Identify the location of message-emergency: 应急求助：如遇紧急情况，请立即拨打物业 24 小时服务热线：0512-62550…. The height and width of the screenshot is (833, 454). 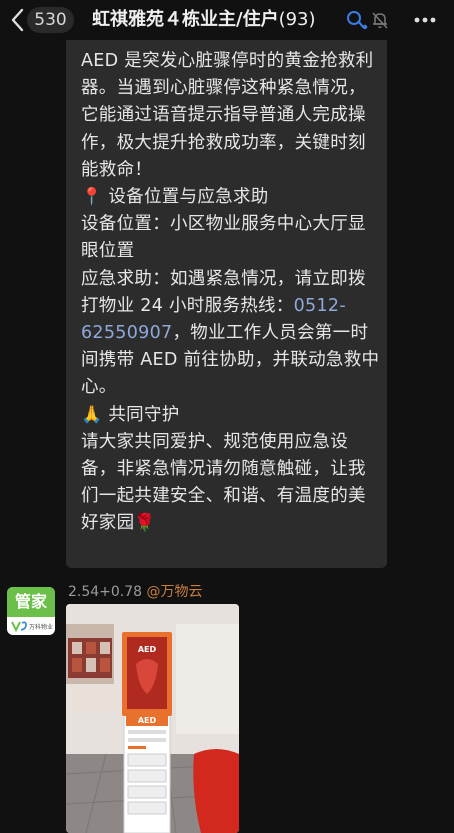
(230, 333).